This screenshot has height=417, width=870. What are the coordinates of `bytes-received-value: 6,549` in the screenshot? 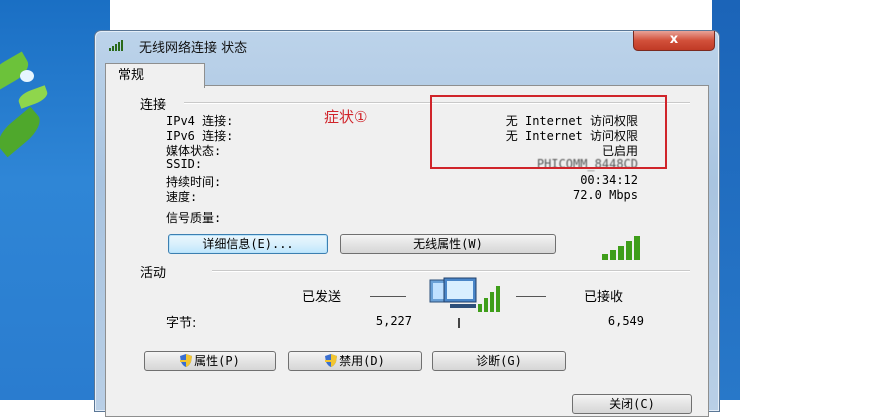 It's located at (625, 321).